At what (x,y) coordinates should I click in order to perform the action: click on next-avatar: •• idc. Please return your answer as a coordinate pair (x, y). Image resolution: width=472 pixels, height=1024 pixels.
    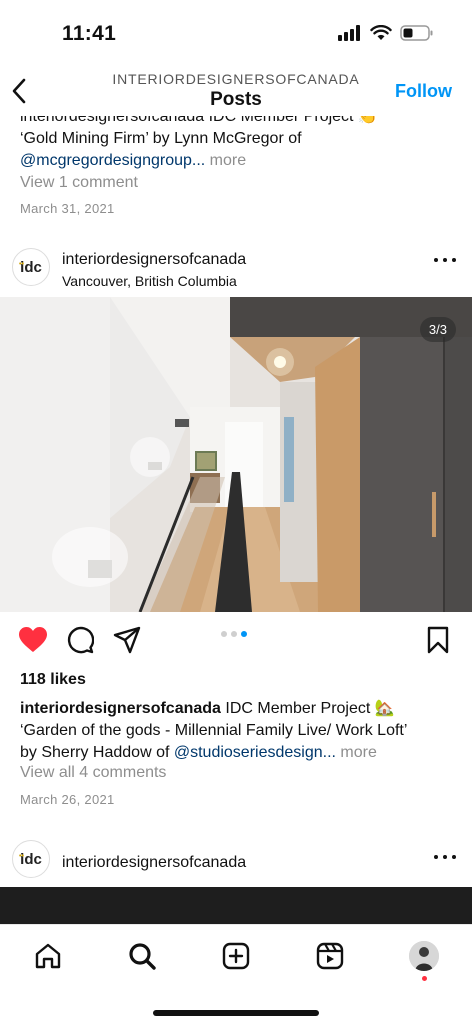
    Looking at the image, I should click on (31, 859).